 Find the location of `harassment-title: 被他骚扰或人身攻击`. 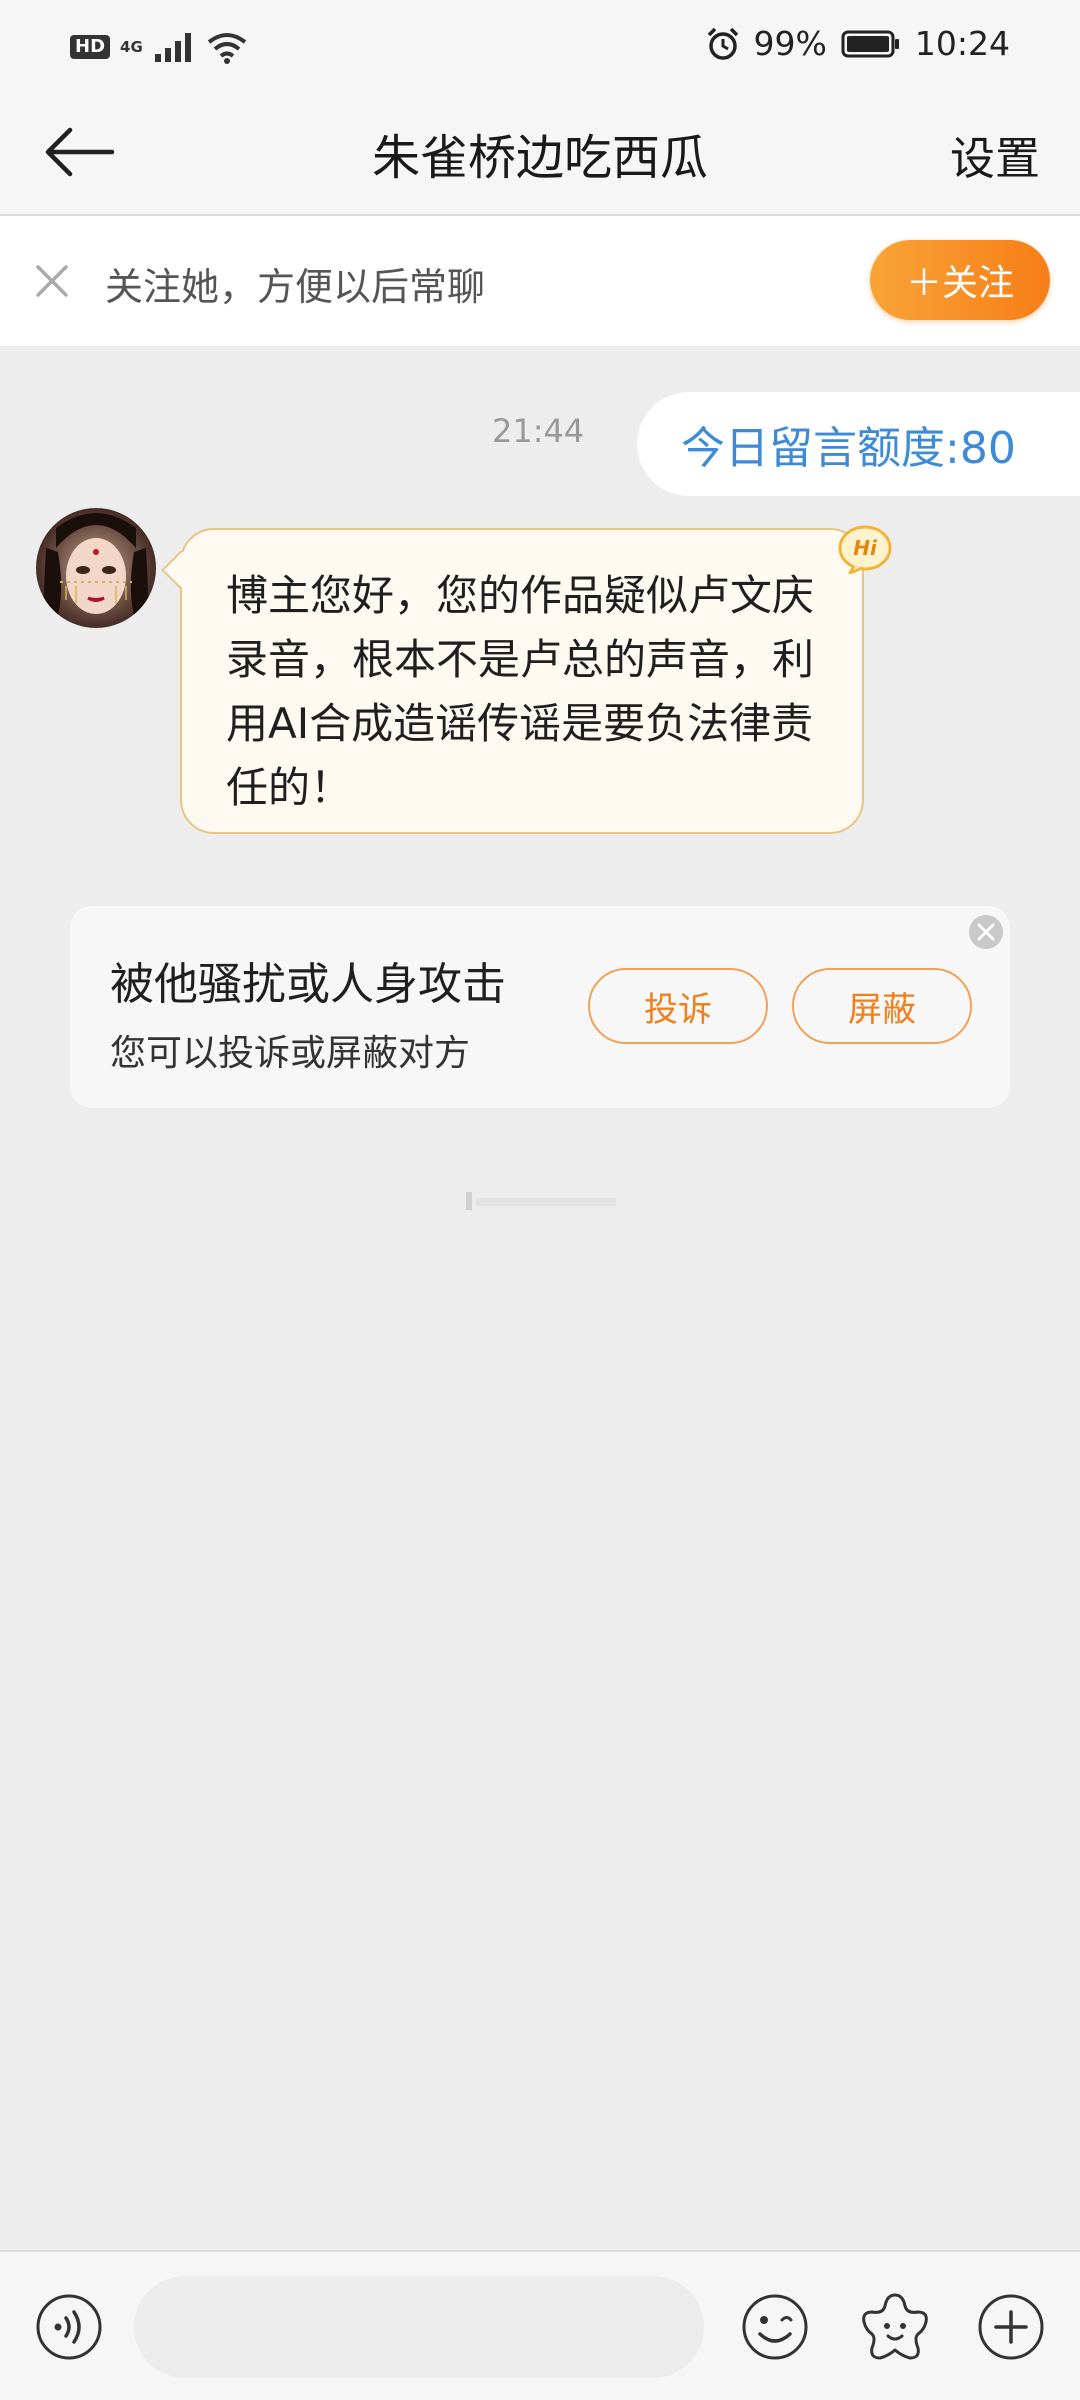

harassment-title: 被他骚扰或人身攻击 is located at coordinates (308, 984).